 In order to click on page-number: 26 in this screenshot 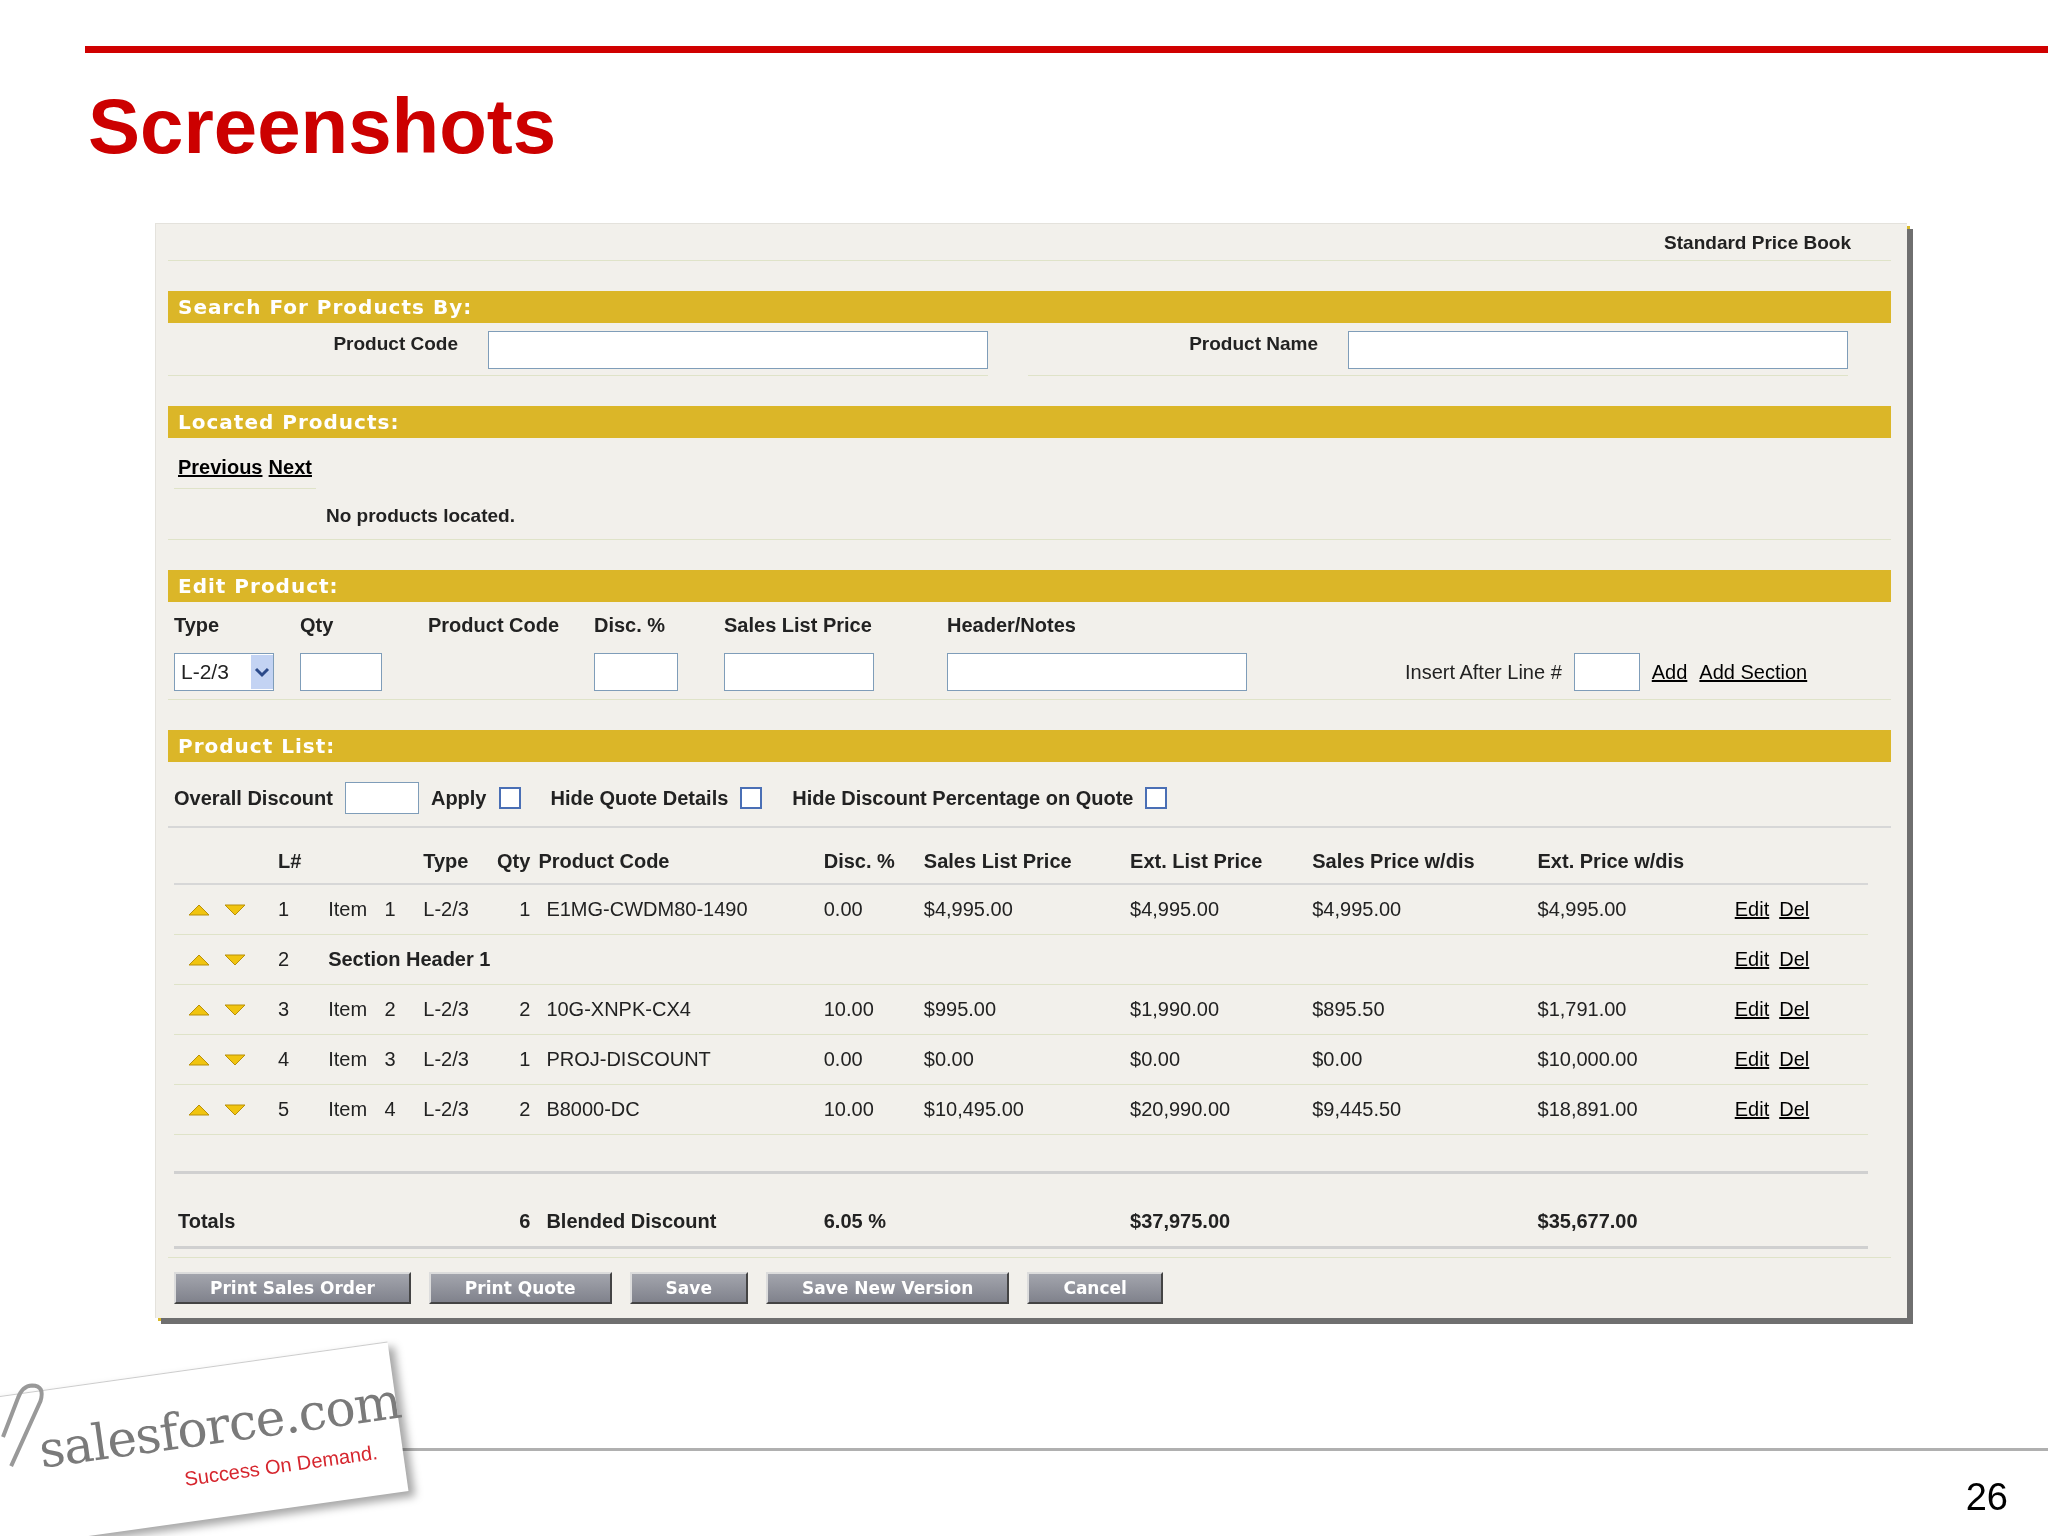, I will do `click(1986, 1497)`.